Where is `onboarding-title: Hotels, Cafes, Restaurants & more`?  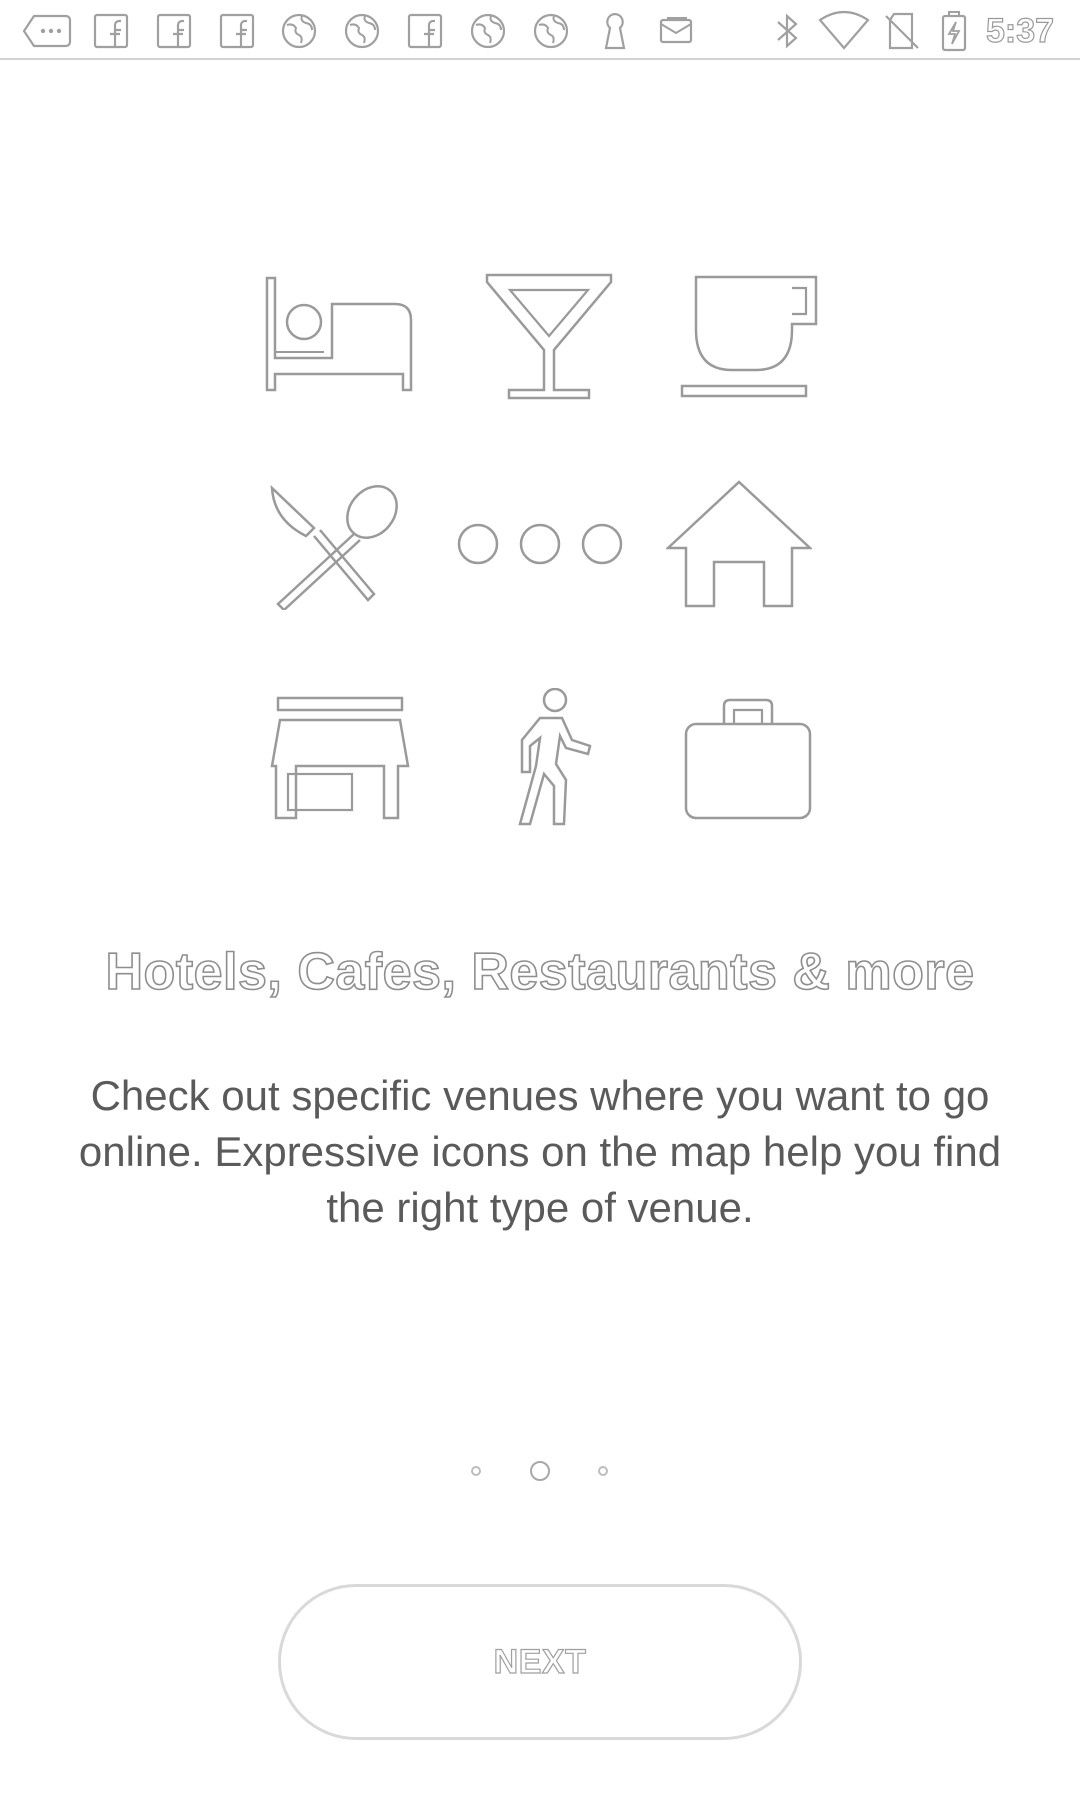 onboarding-title: Hotels, Cafes, Restaurants & more is located at coordinates (540, 972).